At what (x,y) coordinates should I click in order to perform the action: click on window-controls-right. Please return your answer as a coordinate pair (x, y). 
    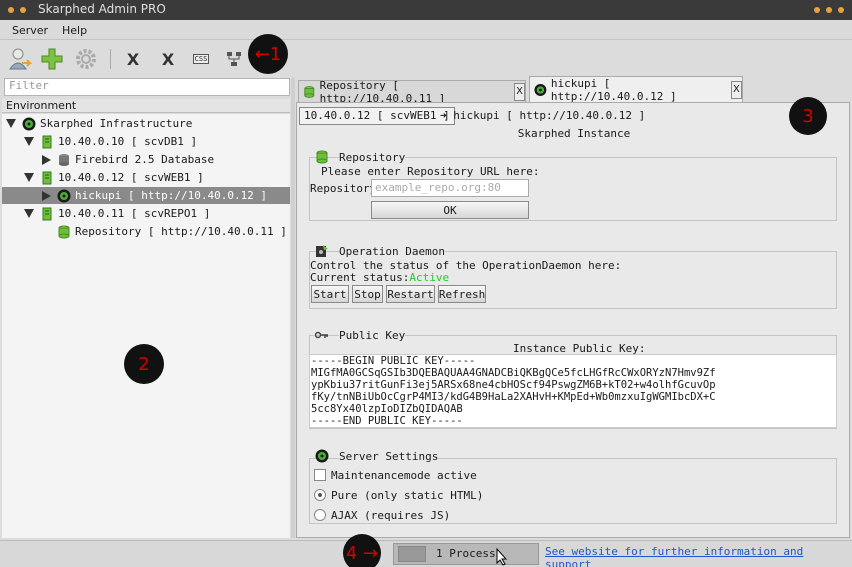
    Looking at the image, I should click on (829, 10).